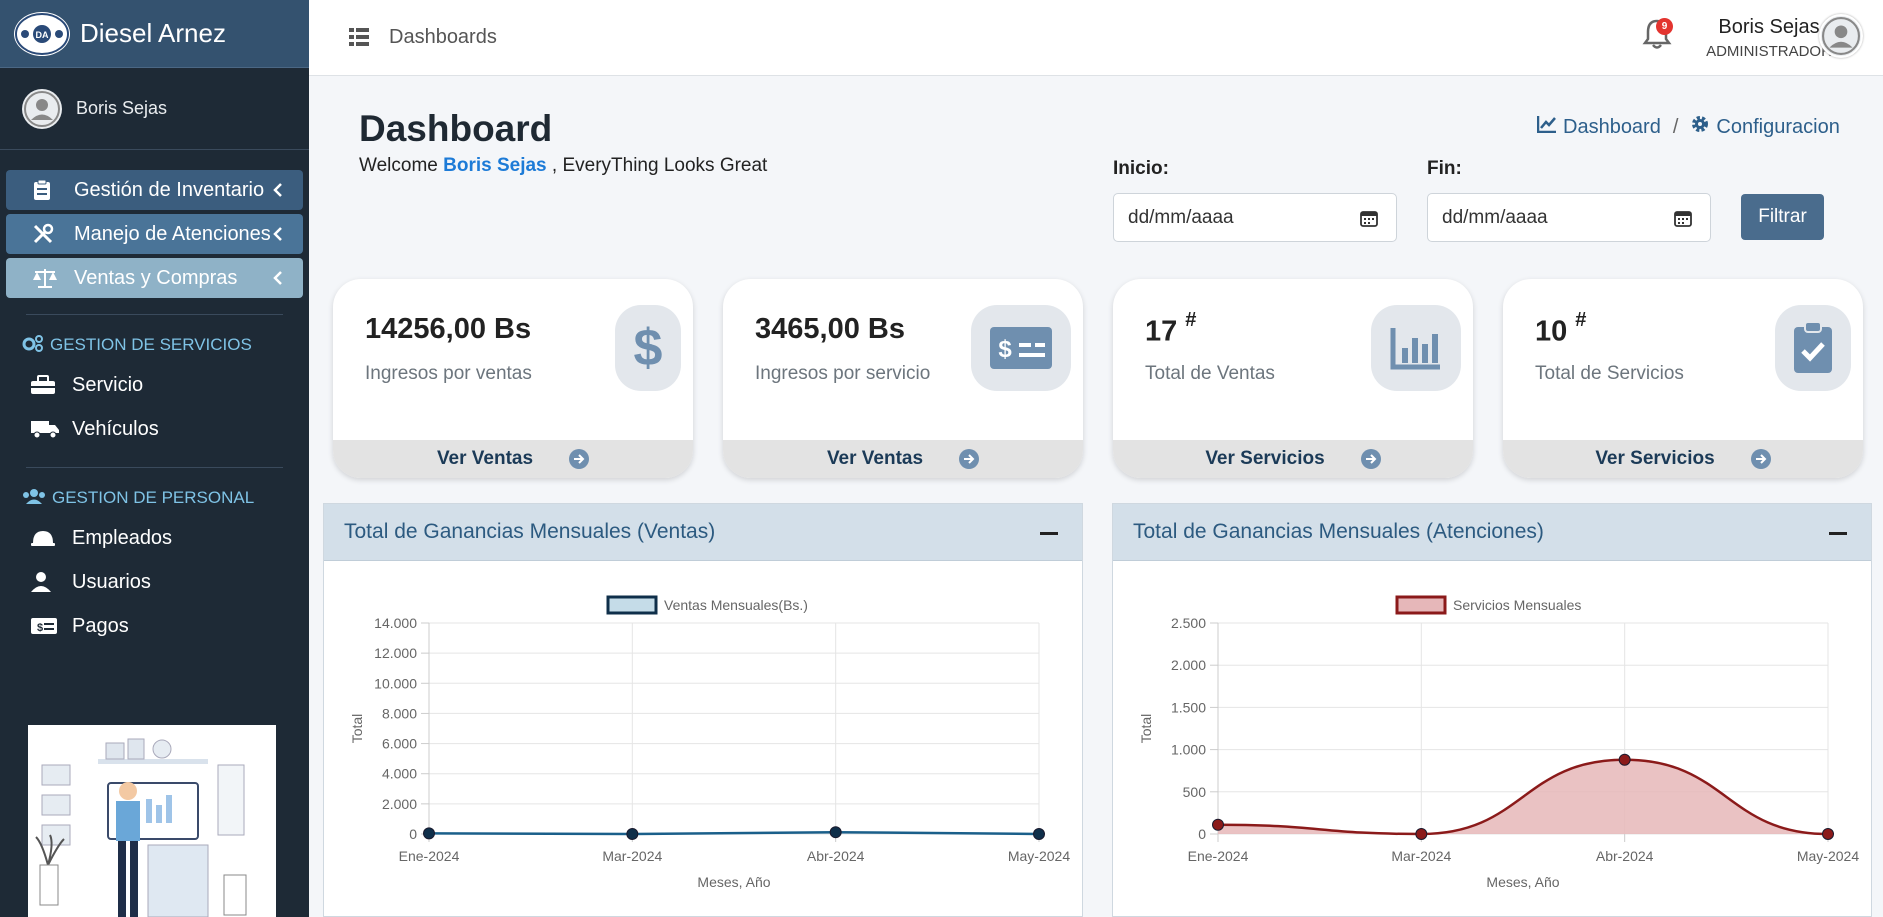 The width and height of the screenshot is (1883, 917). I want to click on brand-logo: DA, so click(42, 33).